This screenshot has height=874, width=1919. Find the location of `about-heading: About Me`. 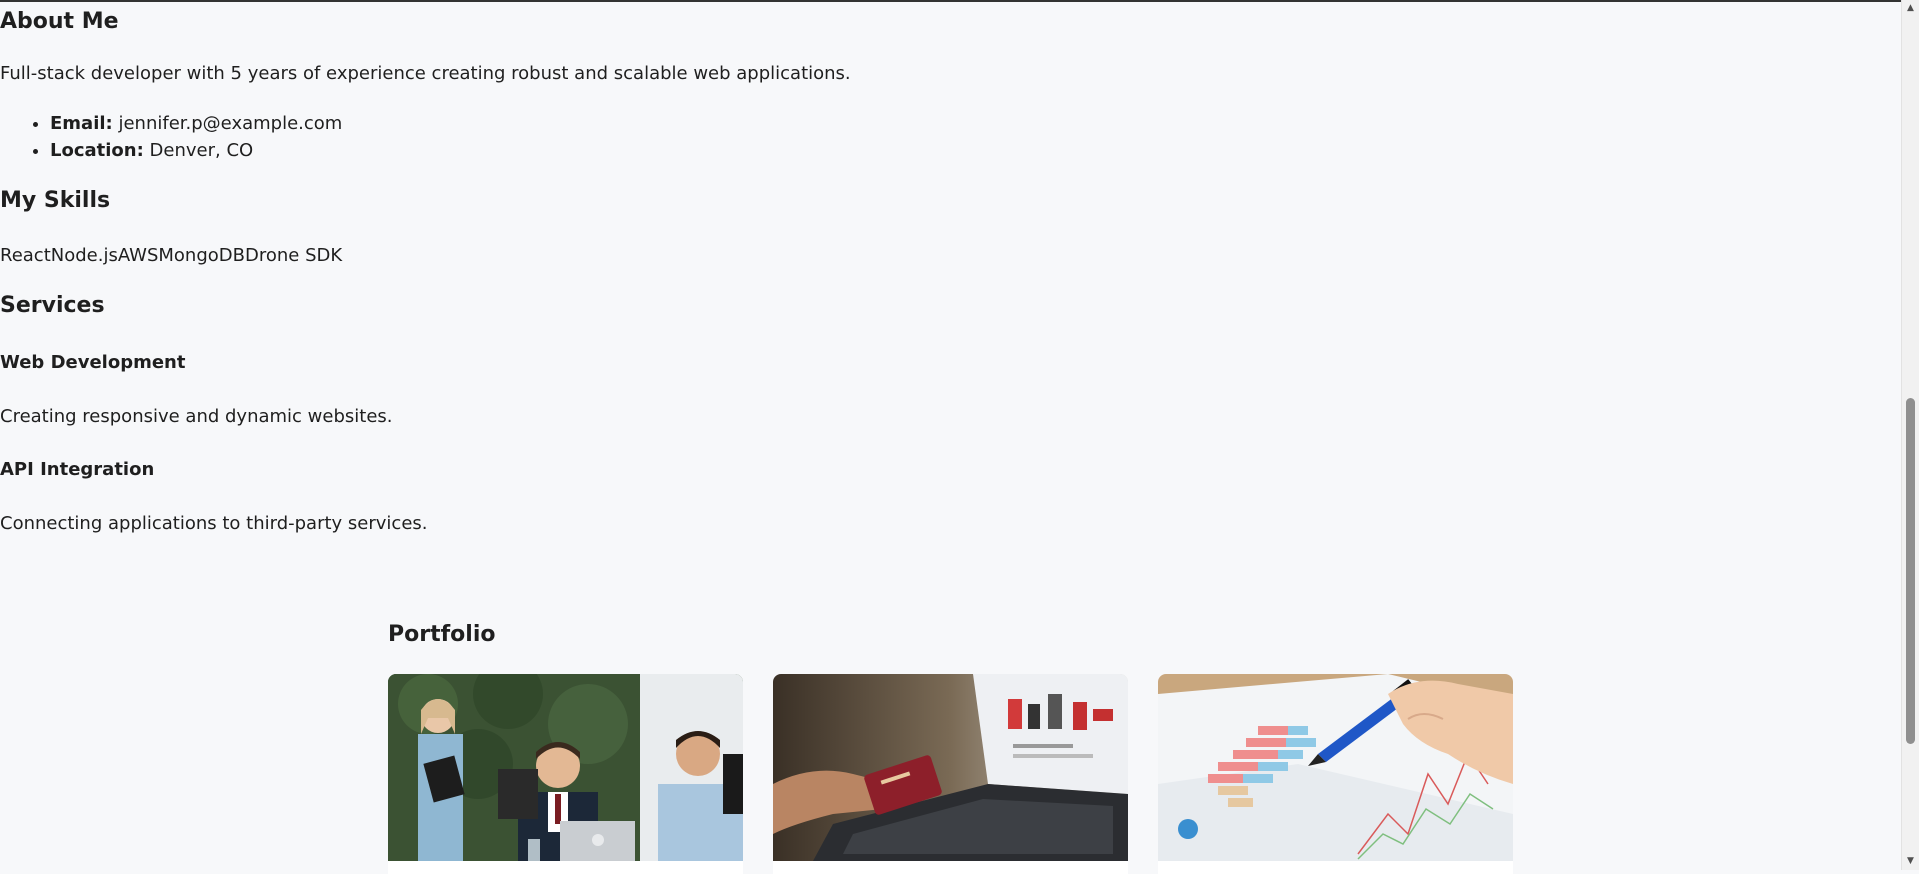

about-heading: About Me is located at coordinates (59, 21).